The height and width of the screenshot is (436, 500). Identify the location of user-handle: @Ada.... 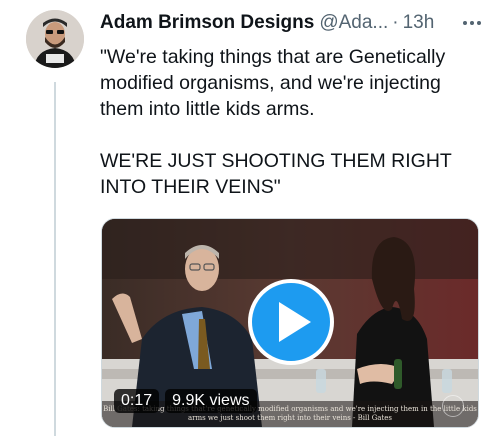
(353, 23).